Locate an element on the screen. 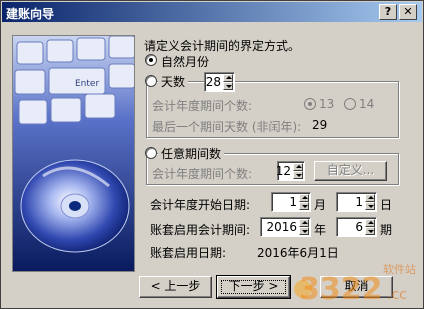 This screenshot has height=309, width=424. day-unit: 日 is located at coordinates (386, 205).